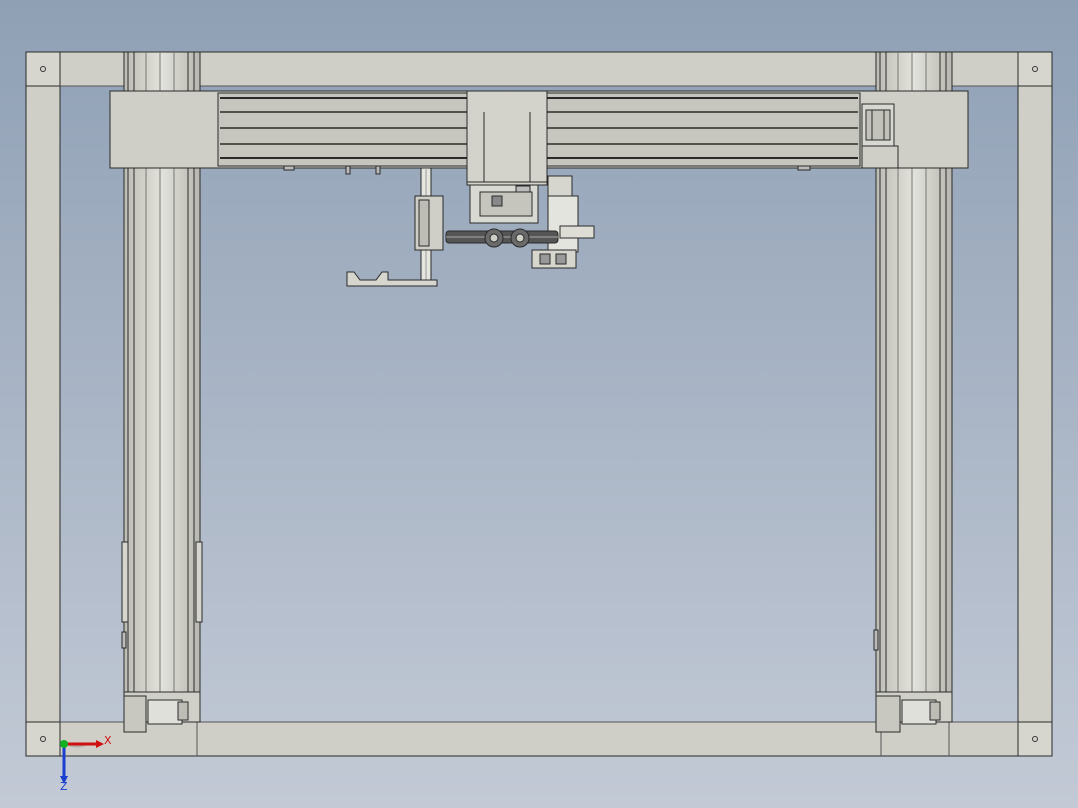  Describe the element at coordinates (1035, 69) in the screenshot. I see `frame-corner-tr` at that location.